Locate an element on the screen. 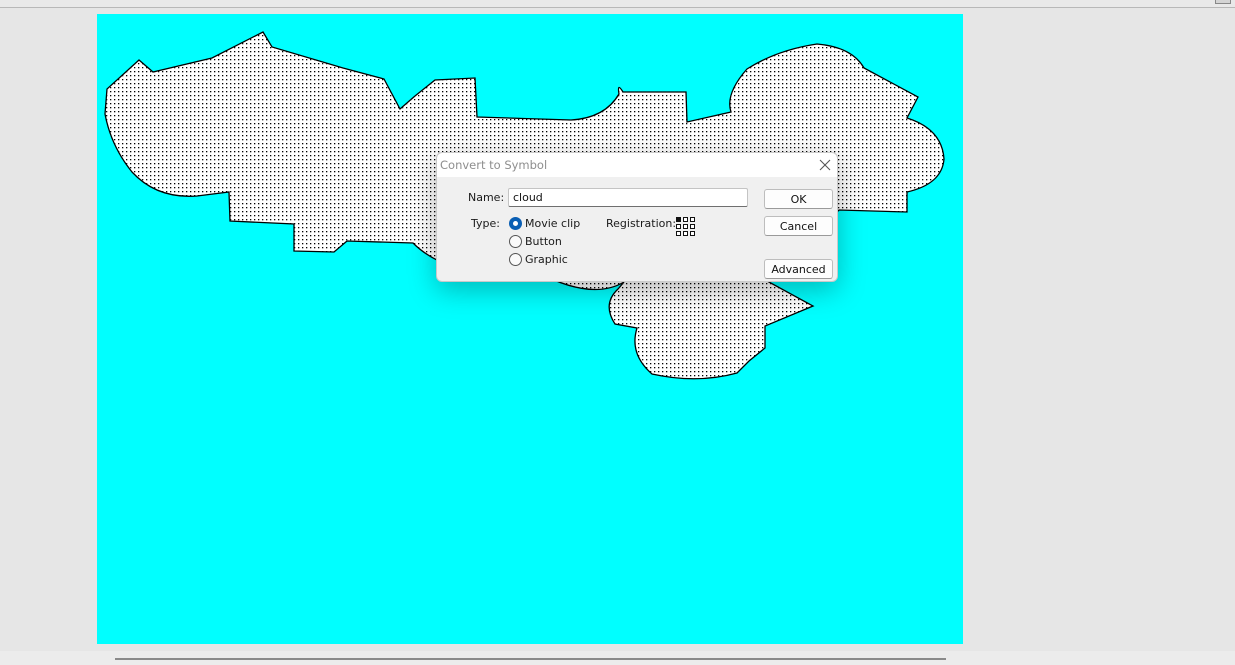  registration-point-middle-left is located at coordinates (678, 226).